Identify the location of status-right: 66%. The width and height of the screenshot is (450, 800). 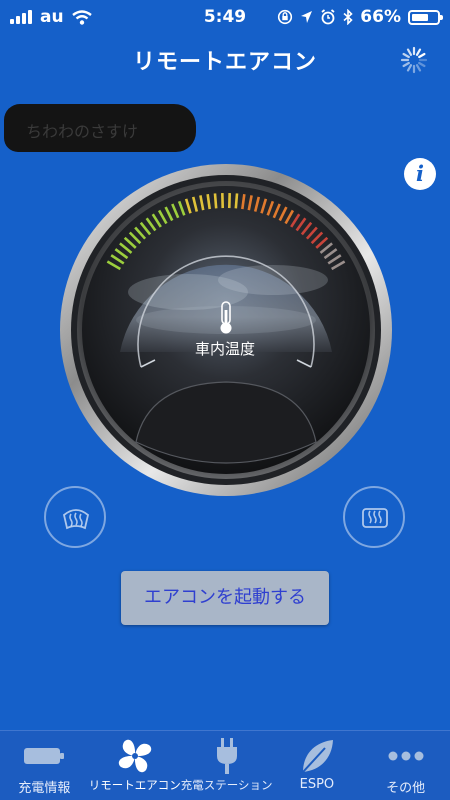
(360, 17).